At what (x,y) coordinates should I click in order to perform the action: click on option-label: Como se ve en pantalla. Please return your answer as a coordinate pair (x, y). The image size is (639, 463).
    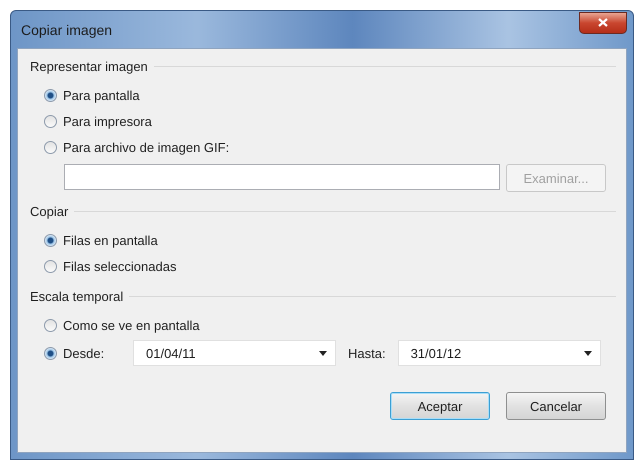
    Looking at the image, I should click on (131, 325).